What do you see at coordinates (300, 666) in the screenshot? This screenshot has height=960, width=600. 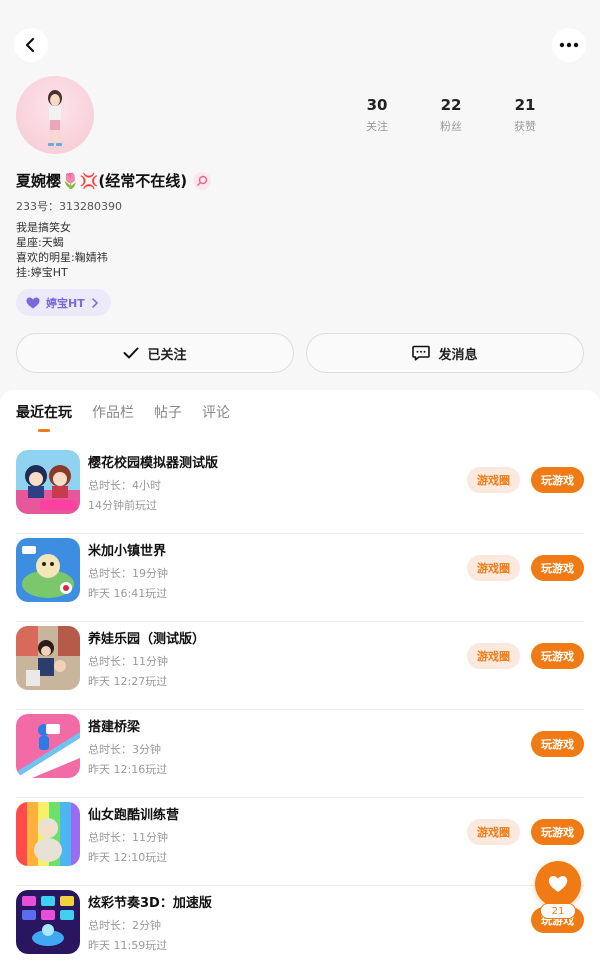 I see `game-row: 养娃乐园（测试版） 总时长：11分钟 昨天 12:27玩过 游戏圈 玩游戏` at bounding box center [300, 666].